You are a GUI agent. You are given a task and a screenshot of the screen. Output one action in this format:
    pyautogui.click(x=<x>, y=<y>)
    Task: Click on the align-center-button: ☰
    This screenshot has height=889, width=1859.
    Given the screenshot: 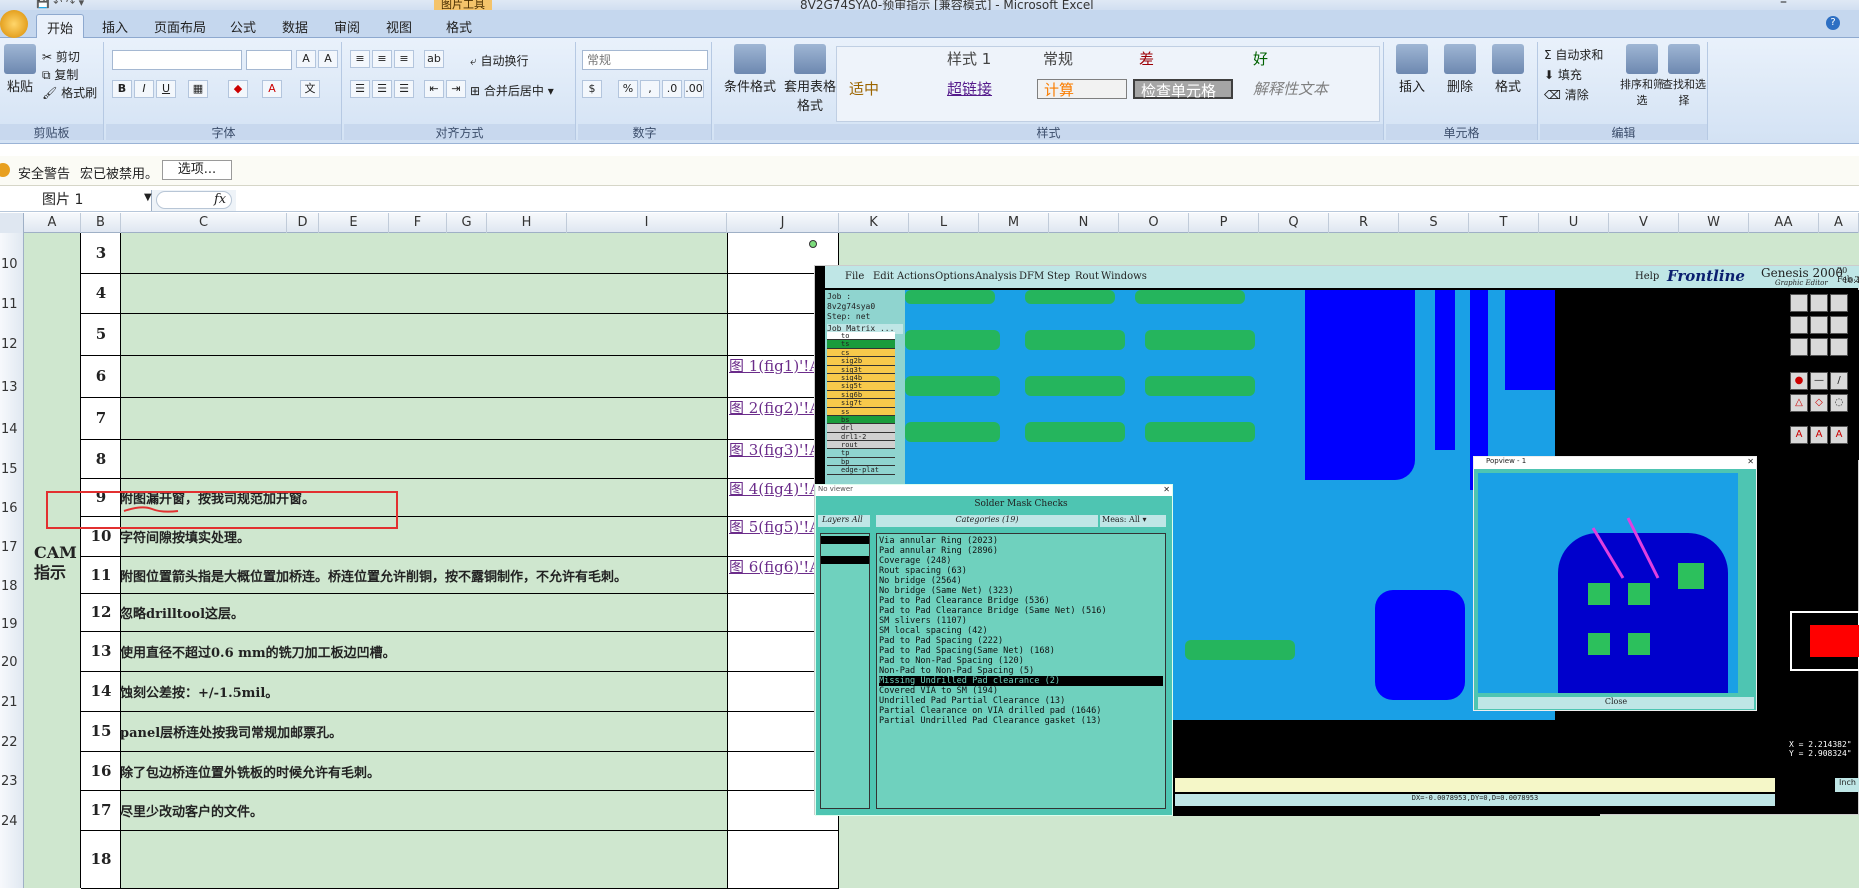 What is the action you would take?
    pyautogui.click(x=382, y=89)
    